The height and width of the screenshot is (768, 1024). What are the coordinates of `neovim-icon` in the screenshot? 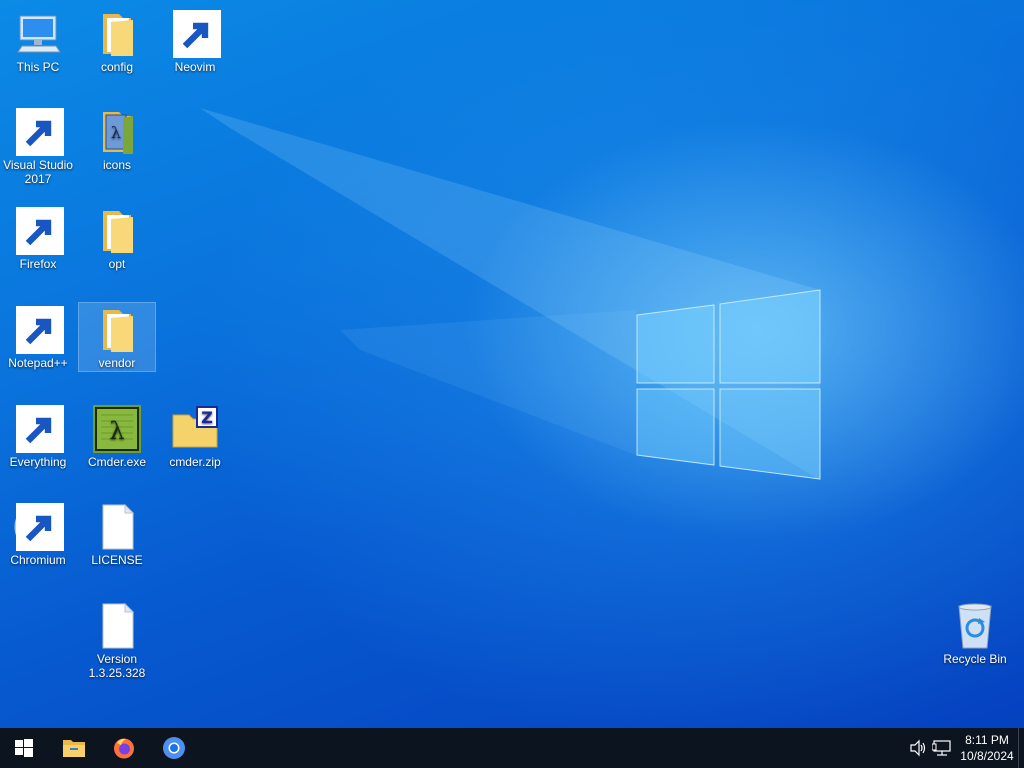 It's located at (196, 34).